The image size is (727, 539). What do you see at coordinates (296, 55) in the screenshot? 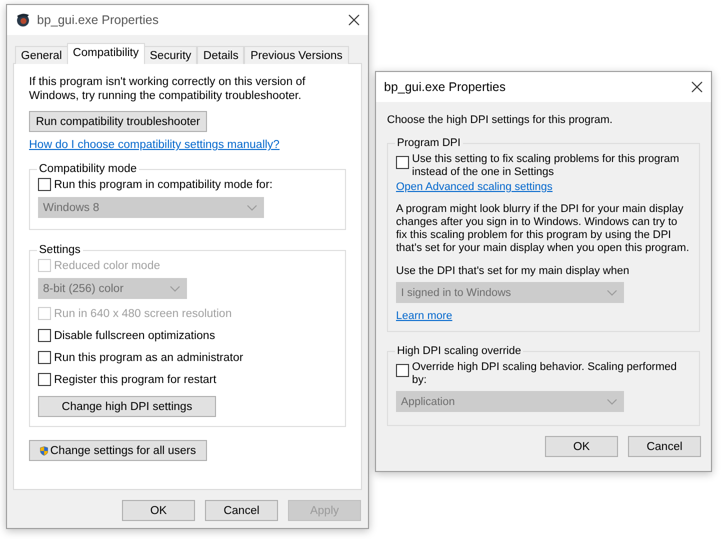
I see `tab: Previous Versions` at bounding box center [296, 55].